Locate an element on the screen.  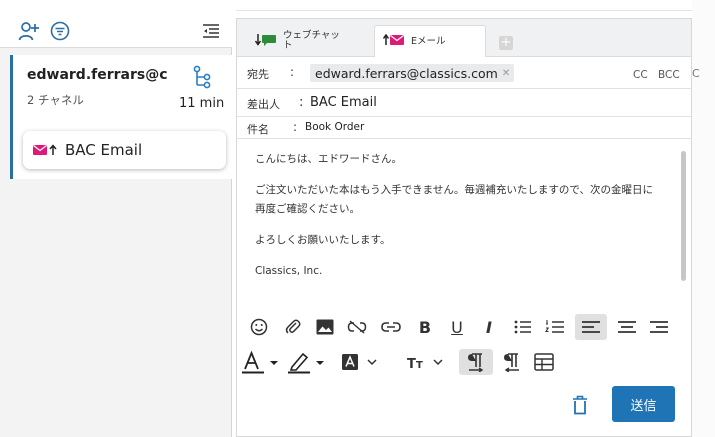
send-button: 送信 is located at coordinates (643, 404).